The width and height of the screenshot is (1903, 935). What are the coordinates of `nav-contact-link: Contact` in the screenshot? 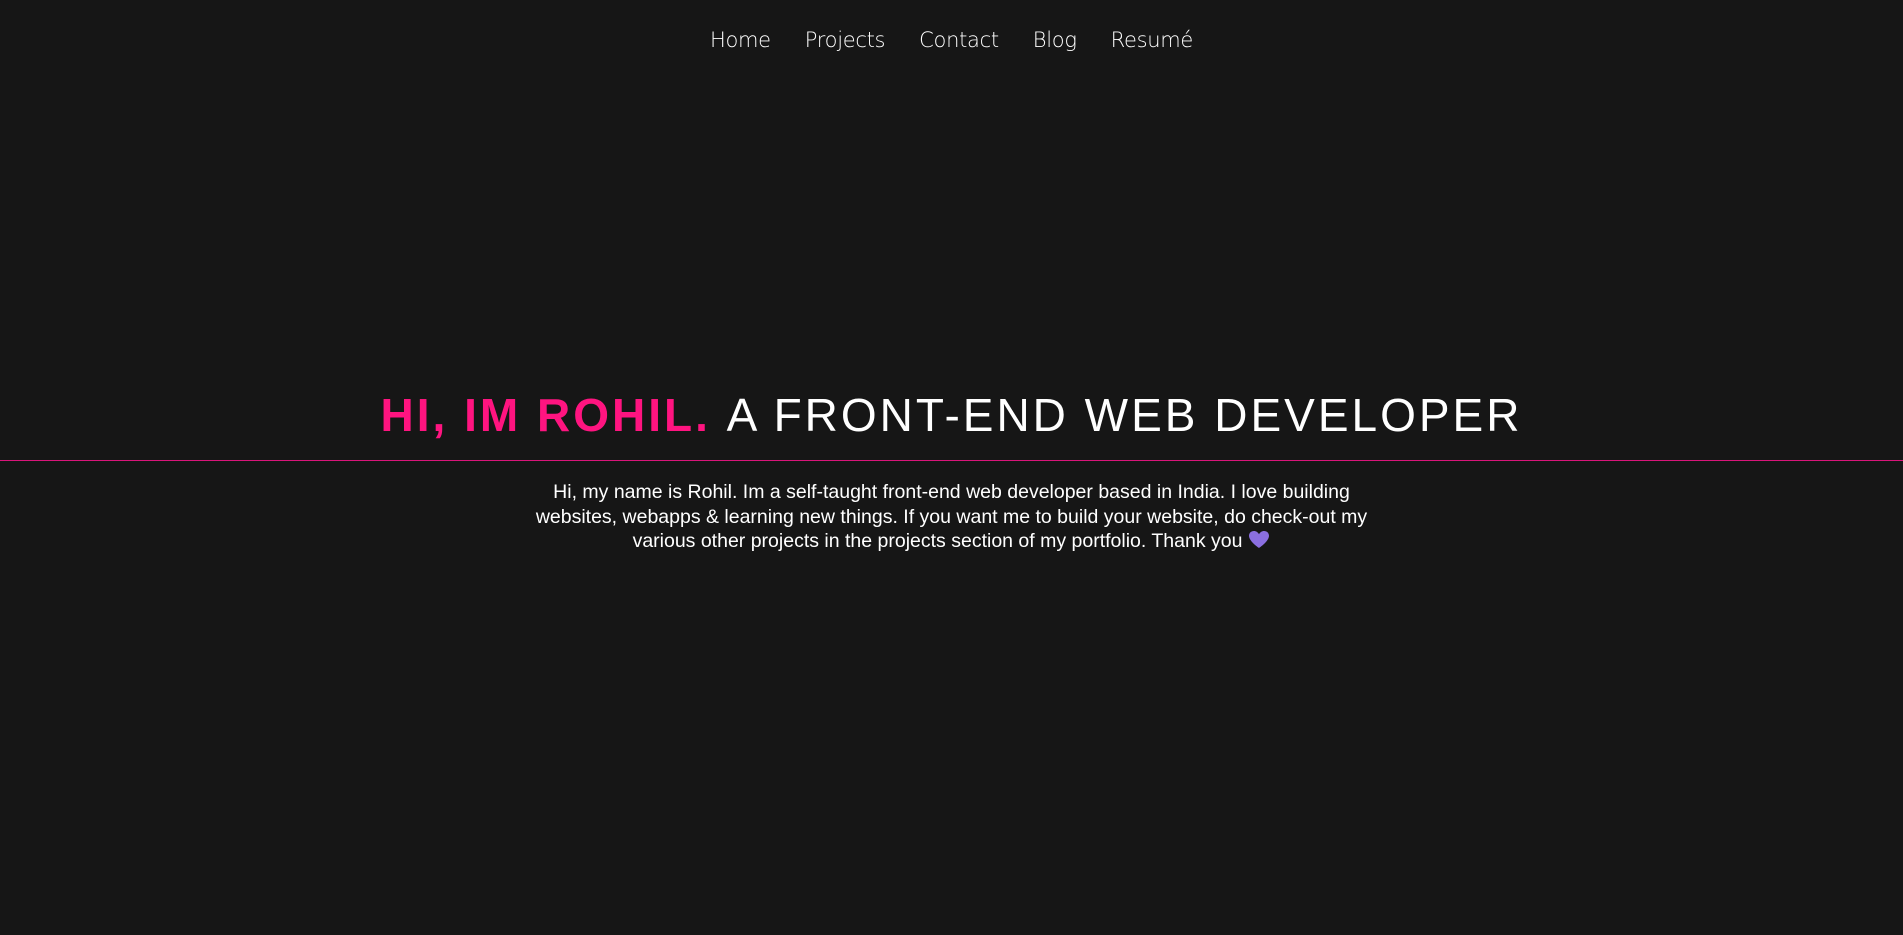 It's located at (959, 40).